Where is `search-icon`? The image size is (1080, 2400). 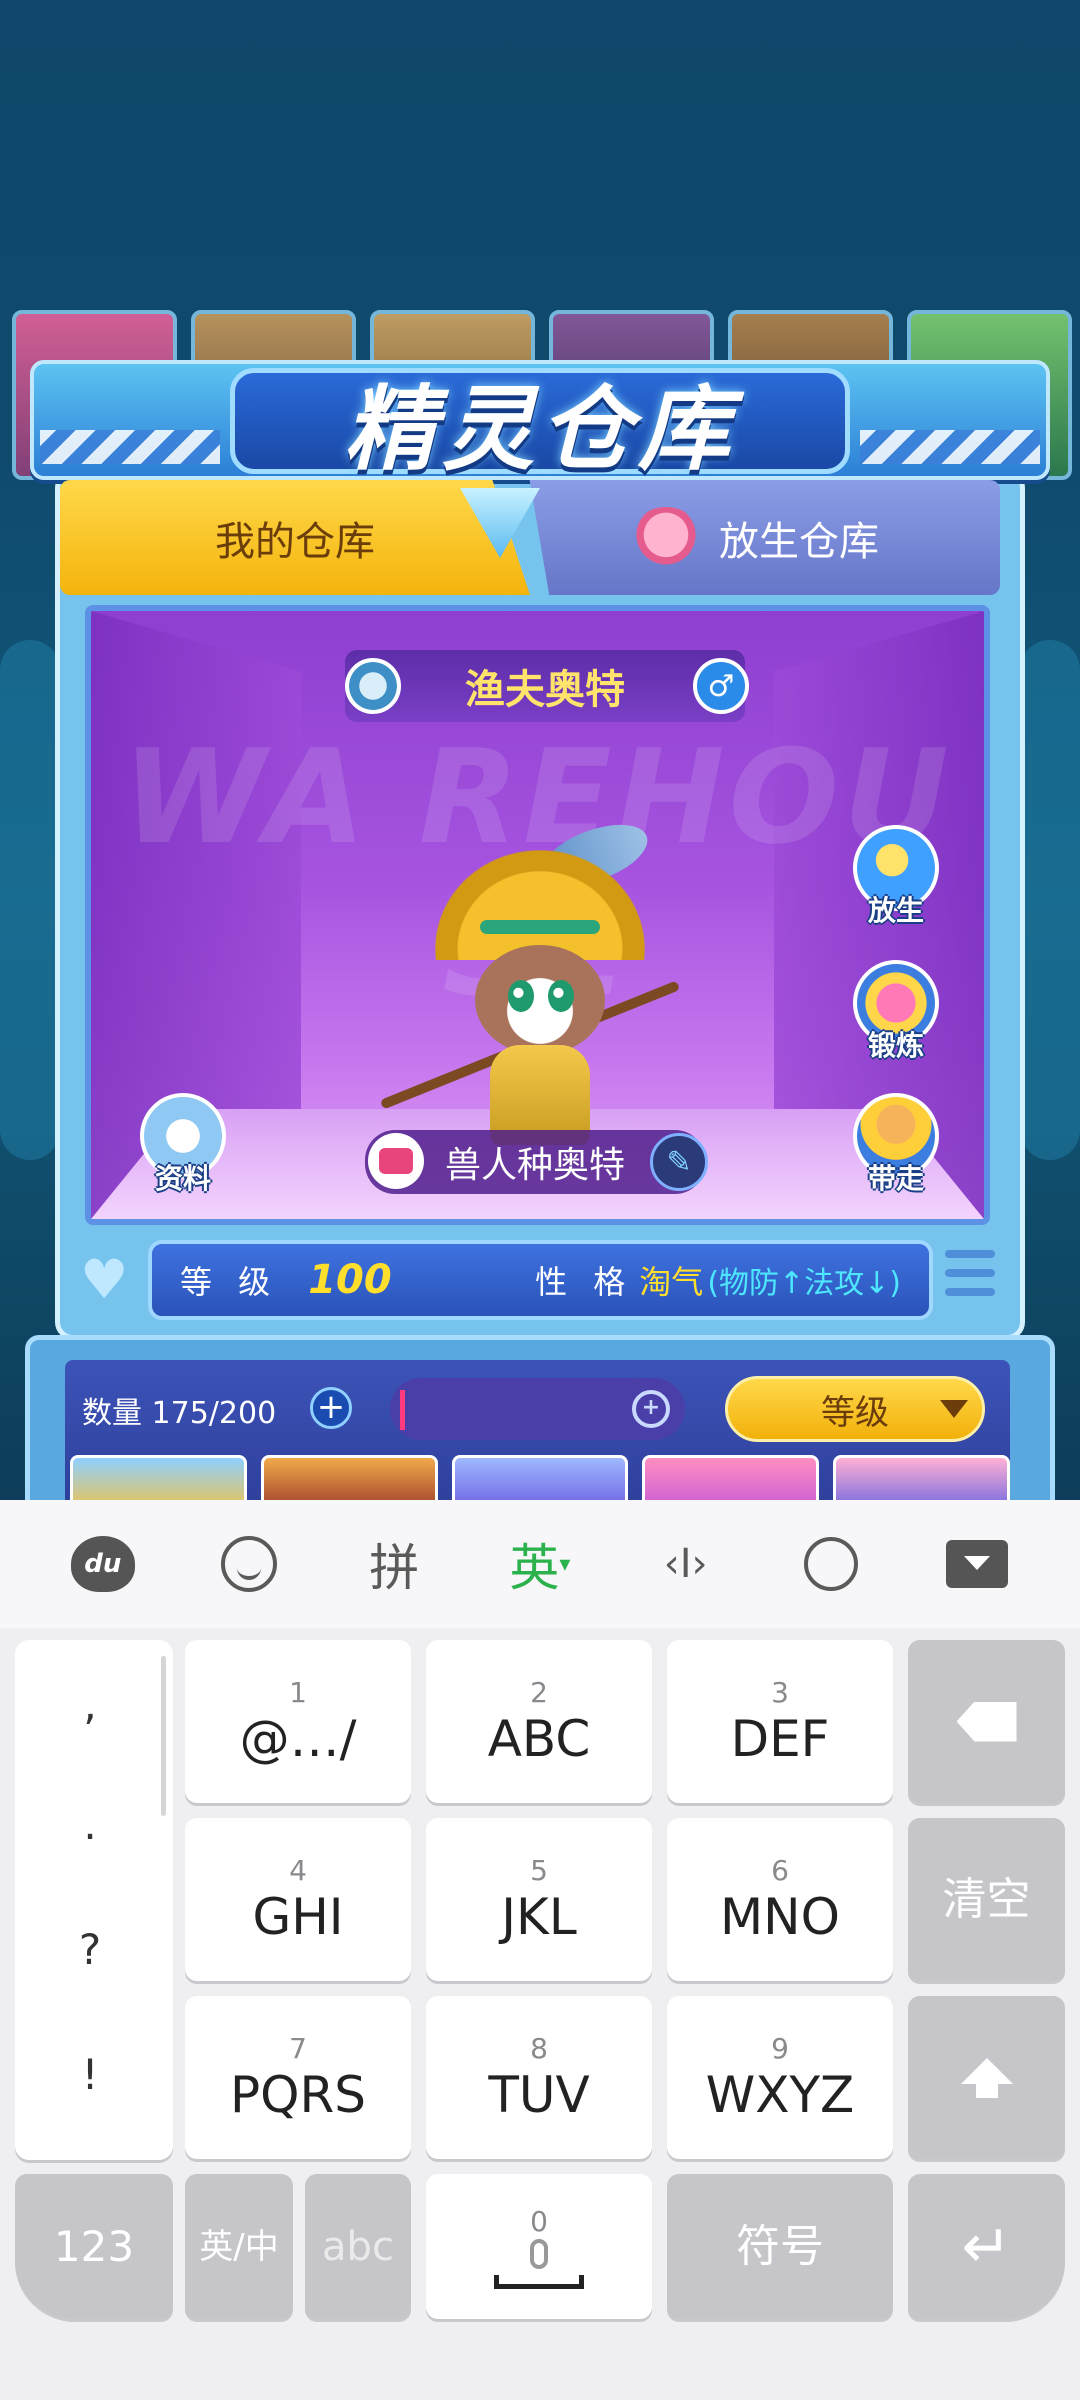 search-icon is located at coordinates (831, 1564).